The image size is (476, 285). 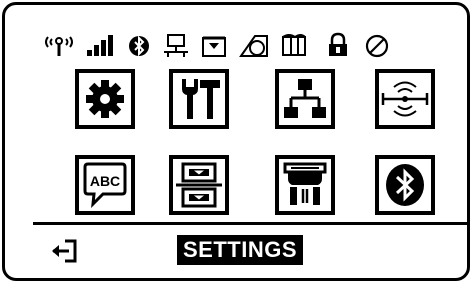 I want to click on menu-tile-tools, so click(x=199, y=99).